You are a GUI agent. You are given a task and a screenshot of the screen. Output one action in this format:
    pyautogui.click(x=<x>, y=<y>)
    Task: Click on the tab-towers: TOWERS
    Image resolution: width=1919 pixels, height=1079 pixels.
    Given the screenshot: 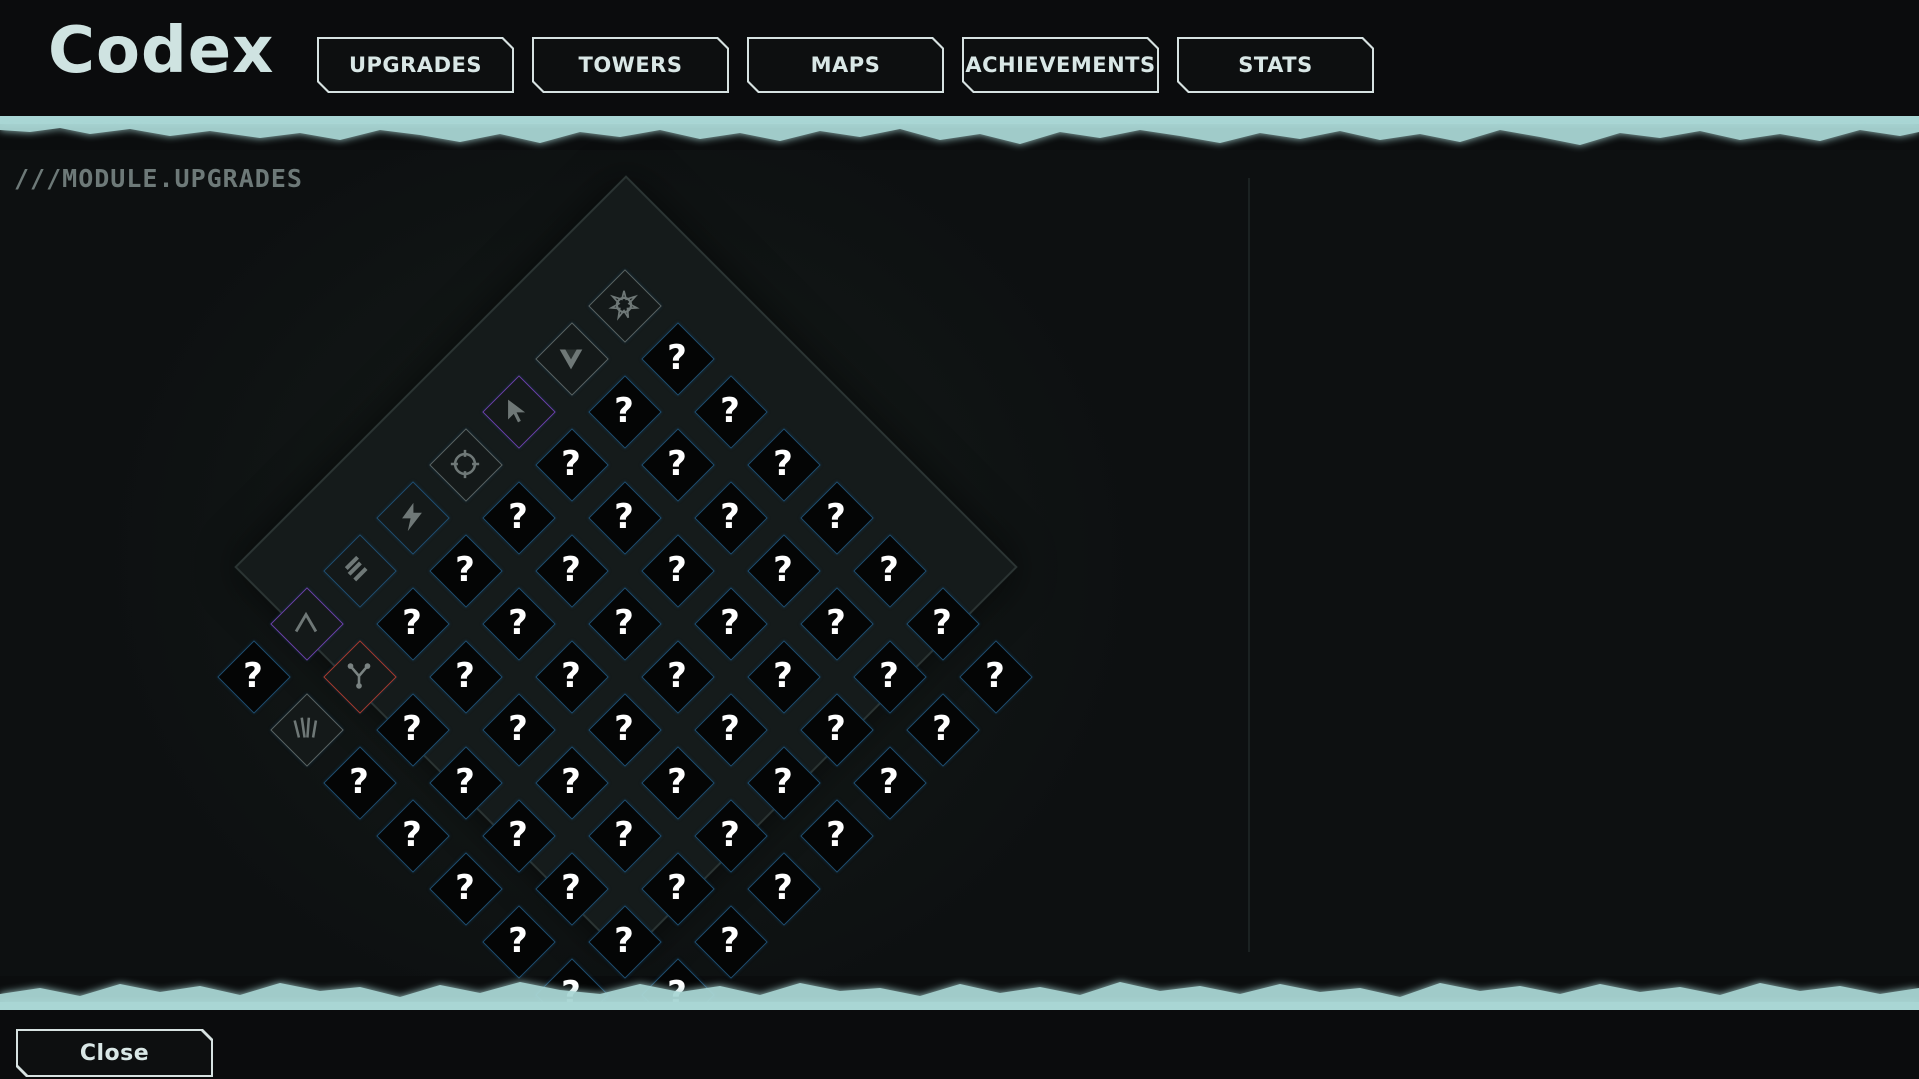 What is the action you would take?
    pyautogui.click(x=630, y=65)
    